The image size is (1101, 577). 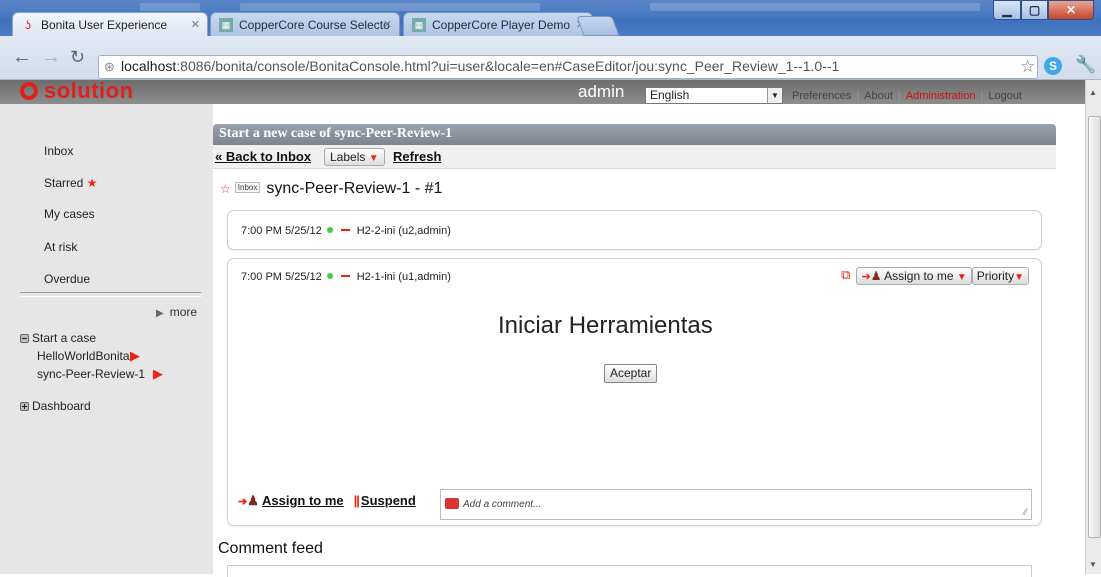 I want to click on back-arrow-icon: ←, so click(x=22, y=57).